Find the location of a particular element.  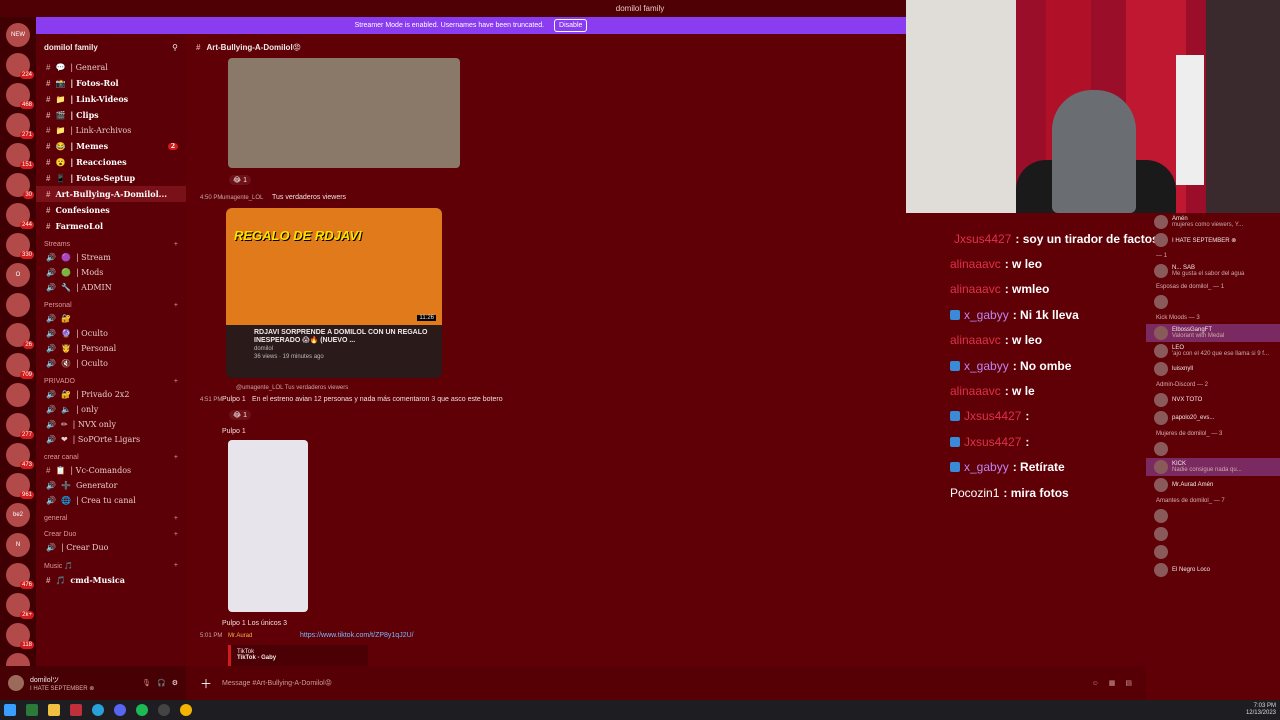

sidebar-channel: # 💬 | General is located at coordinates (111, 67).